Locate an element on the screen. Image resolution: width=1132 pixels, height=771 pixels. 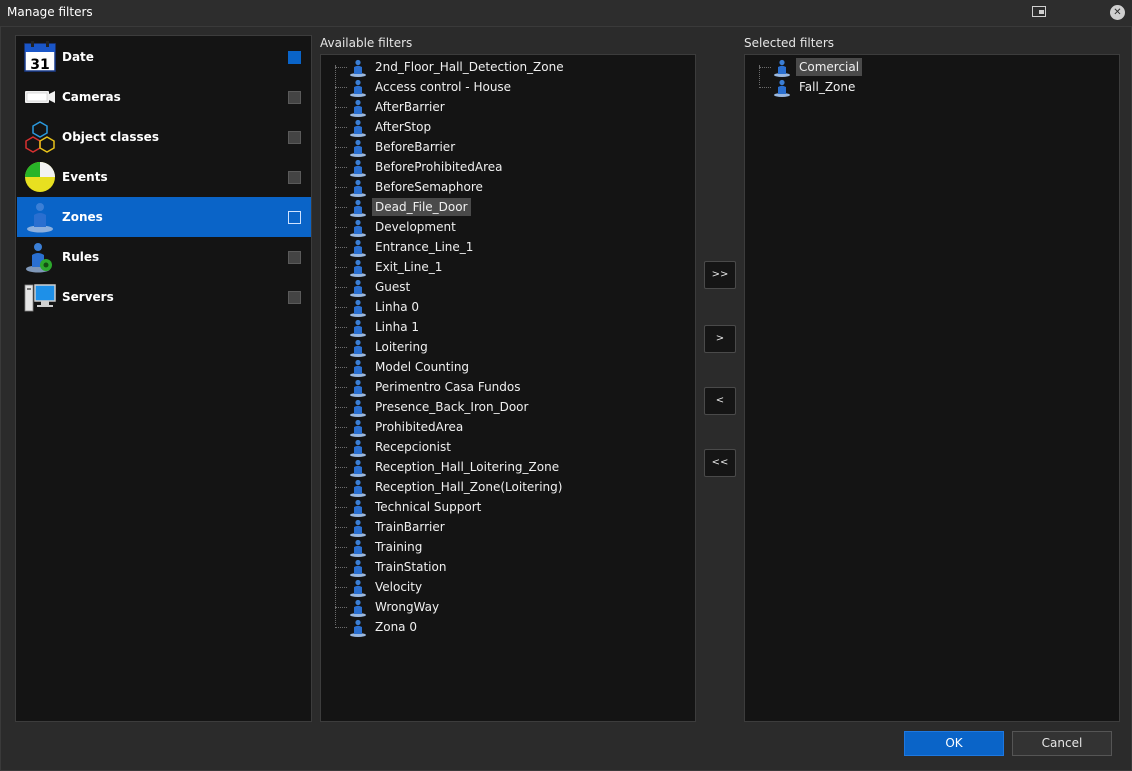
tree-item: 2nd_Floor_Hall_Detection_Zone is located at coordinates (492, 67).